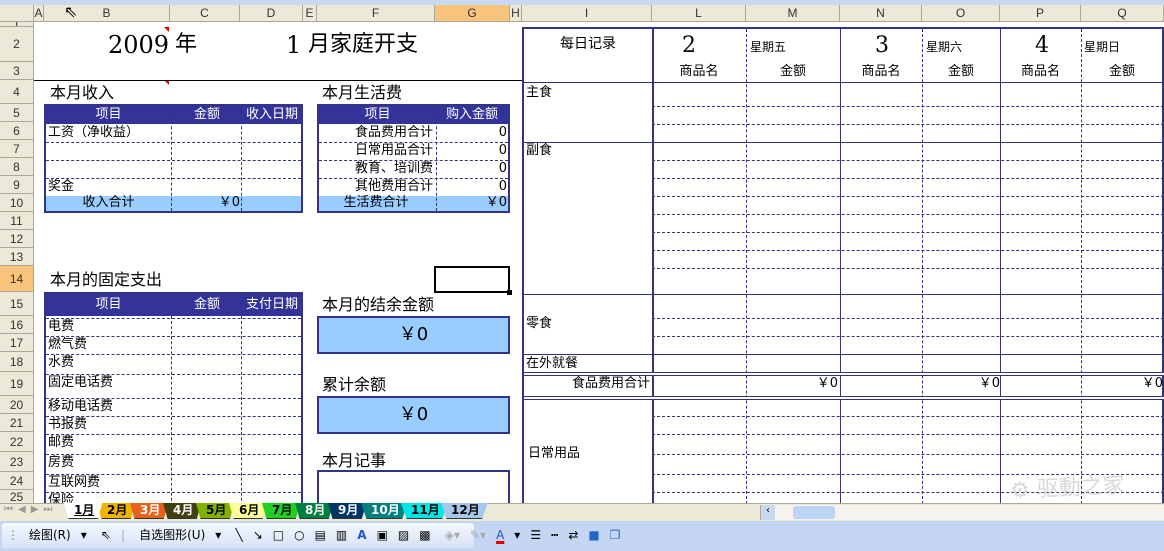  What do you see at coordinates (17, 203) in the screenshot?
I see `row-header-10: 10` at bounding box center [17, 203].